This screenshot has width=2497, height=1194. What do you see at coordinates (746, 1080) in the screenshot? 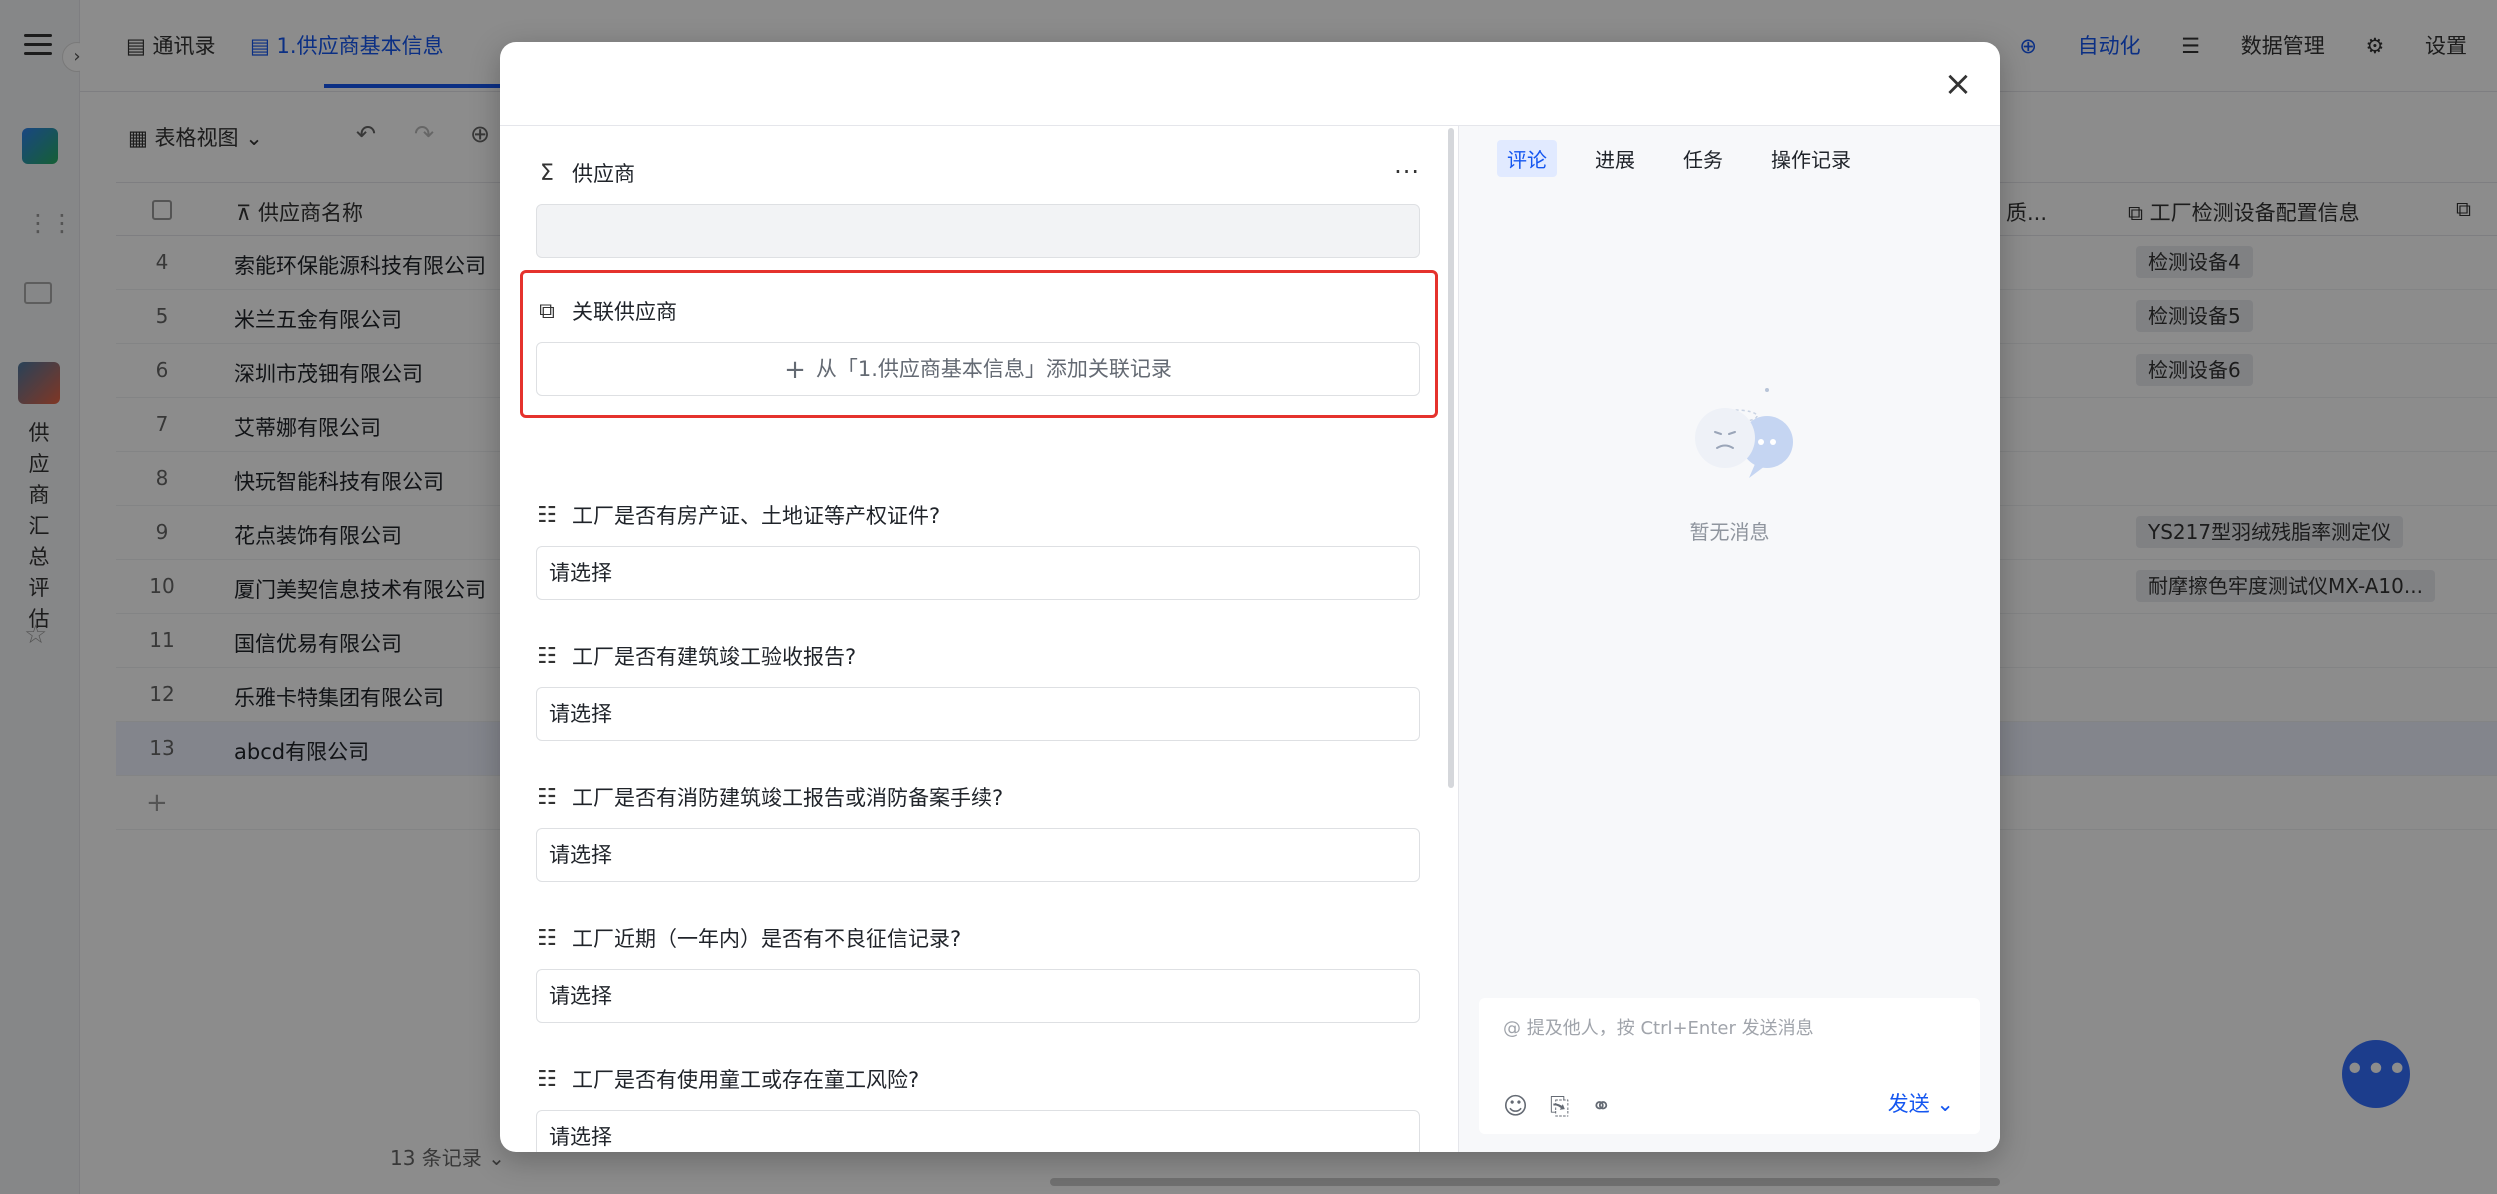
I see `field-label: 工厂是否有使用童工或存在童工风险?` at bounding box center [746, 1080].